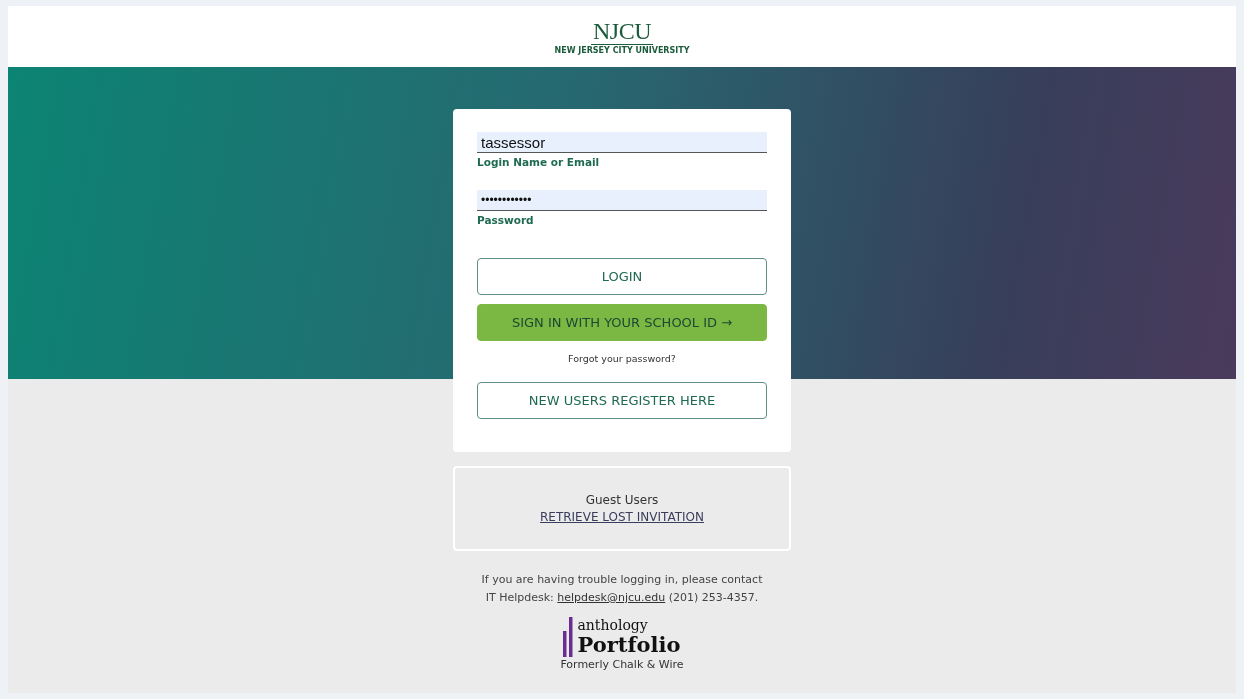 Image resolution: width=1244 pixels, height=699 pixels. What do you see at coordinates (506, 220) in the screenshot?
I see `field-label: Password` at bounding box center [506, 220].